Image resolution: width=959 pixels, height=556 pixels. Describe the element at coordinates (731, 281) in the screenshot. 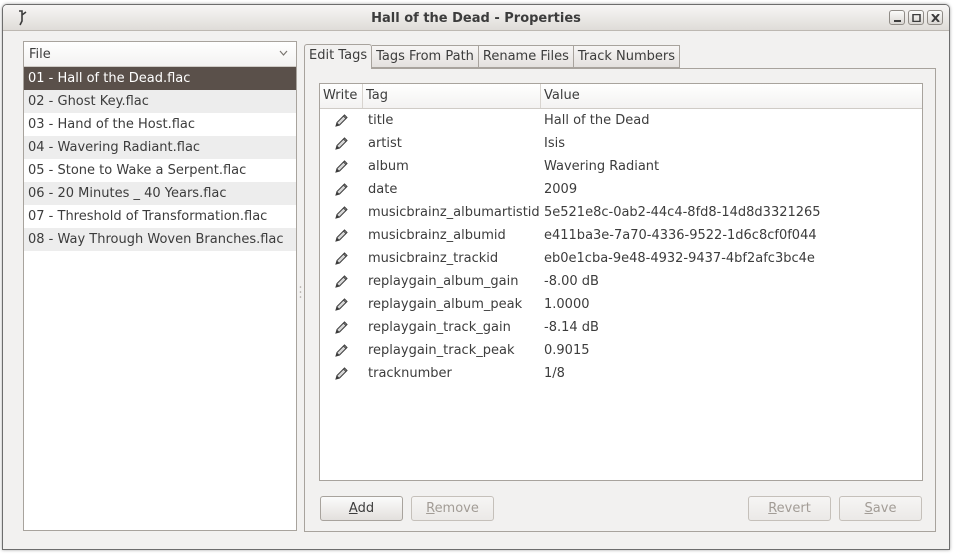

I see `tag-value: -8.00 dB` at that location.